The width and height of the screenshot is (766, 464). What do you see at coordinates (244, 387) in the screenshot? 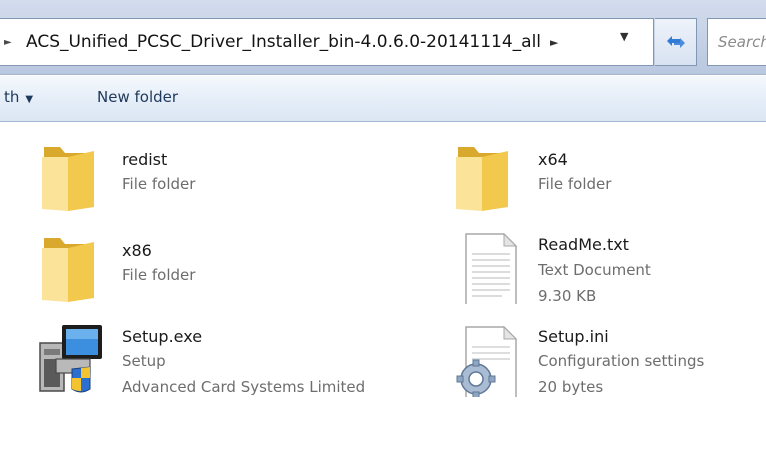
I see `file-publisher: Advanced Card Systems Limited` at bounding box center [244, 387].